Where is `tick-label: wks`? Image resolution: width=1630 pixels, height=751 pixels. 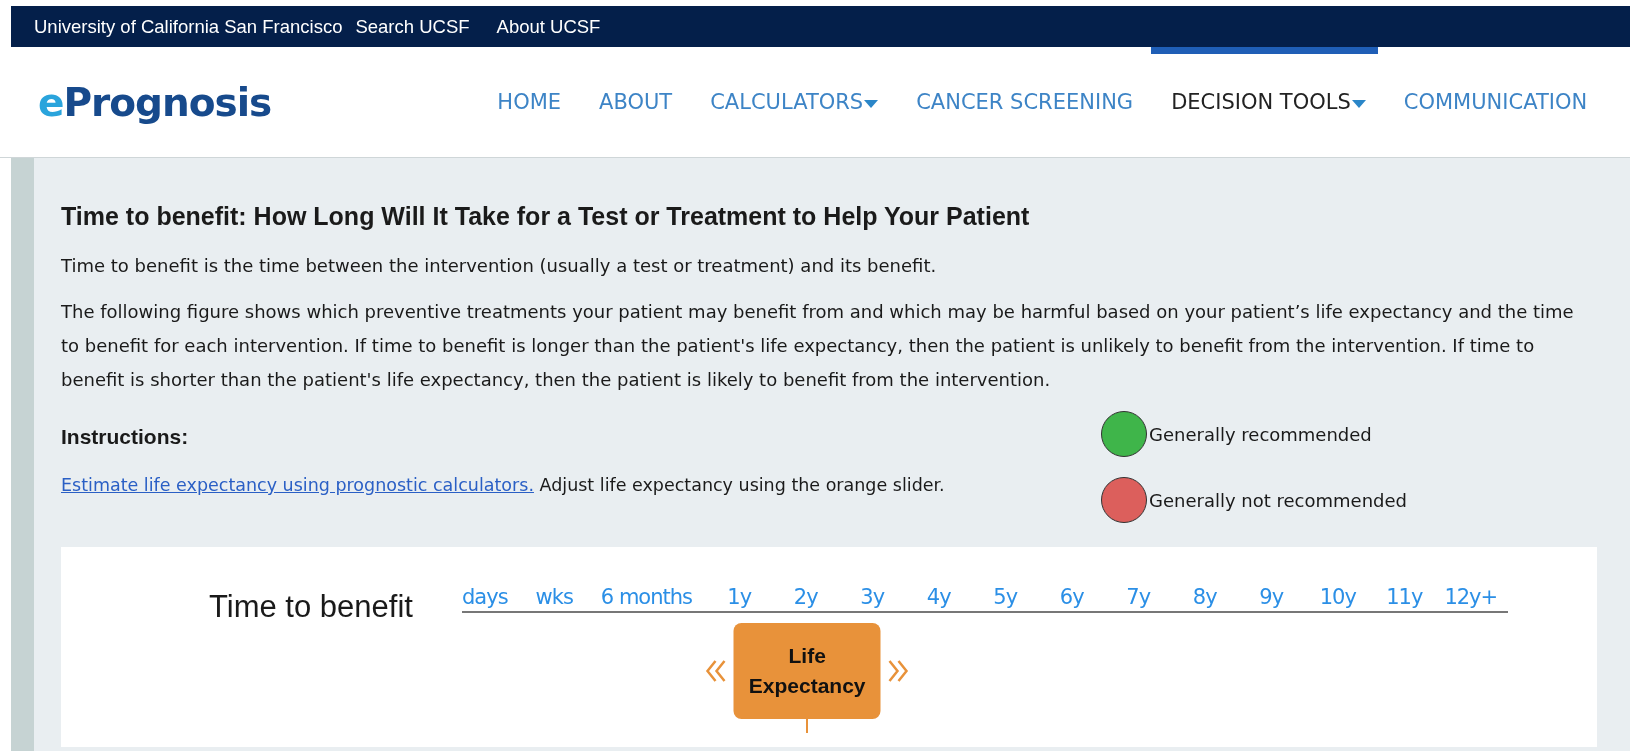 tick-label: wks is located at coordinates (554, 597).